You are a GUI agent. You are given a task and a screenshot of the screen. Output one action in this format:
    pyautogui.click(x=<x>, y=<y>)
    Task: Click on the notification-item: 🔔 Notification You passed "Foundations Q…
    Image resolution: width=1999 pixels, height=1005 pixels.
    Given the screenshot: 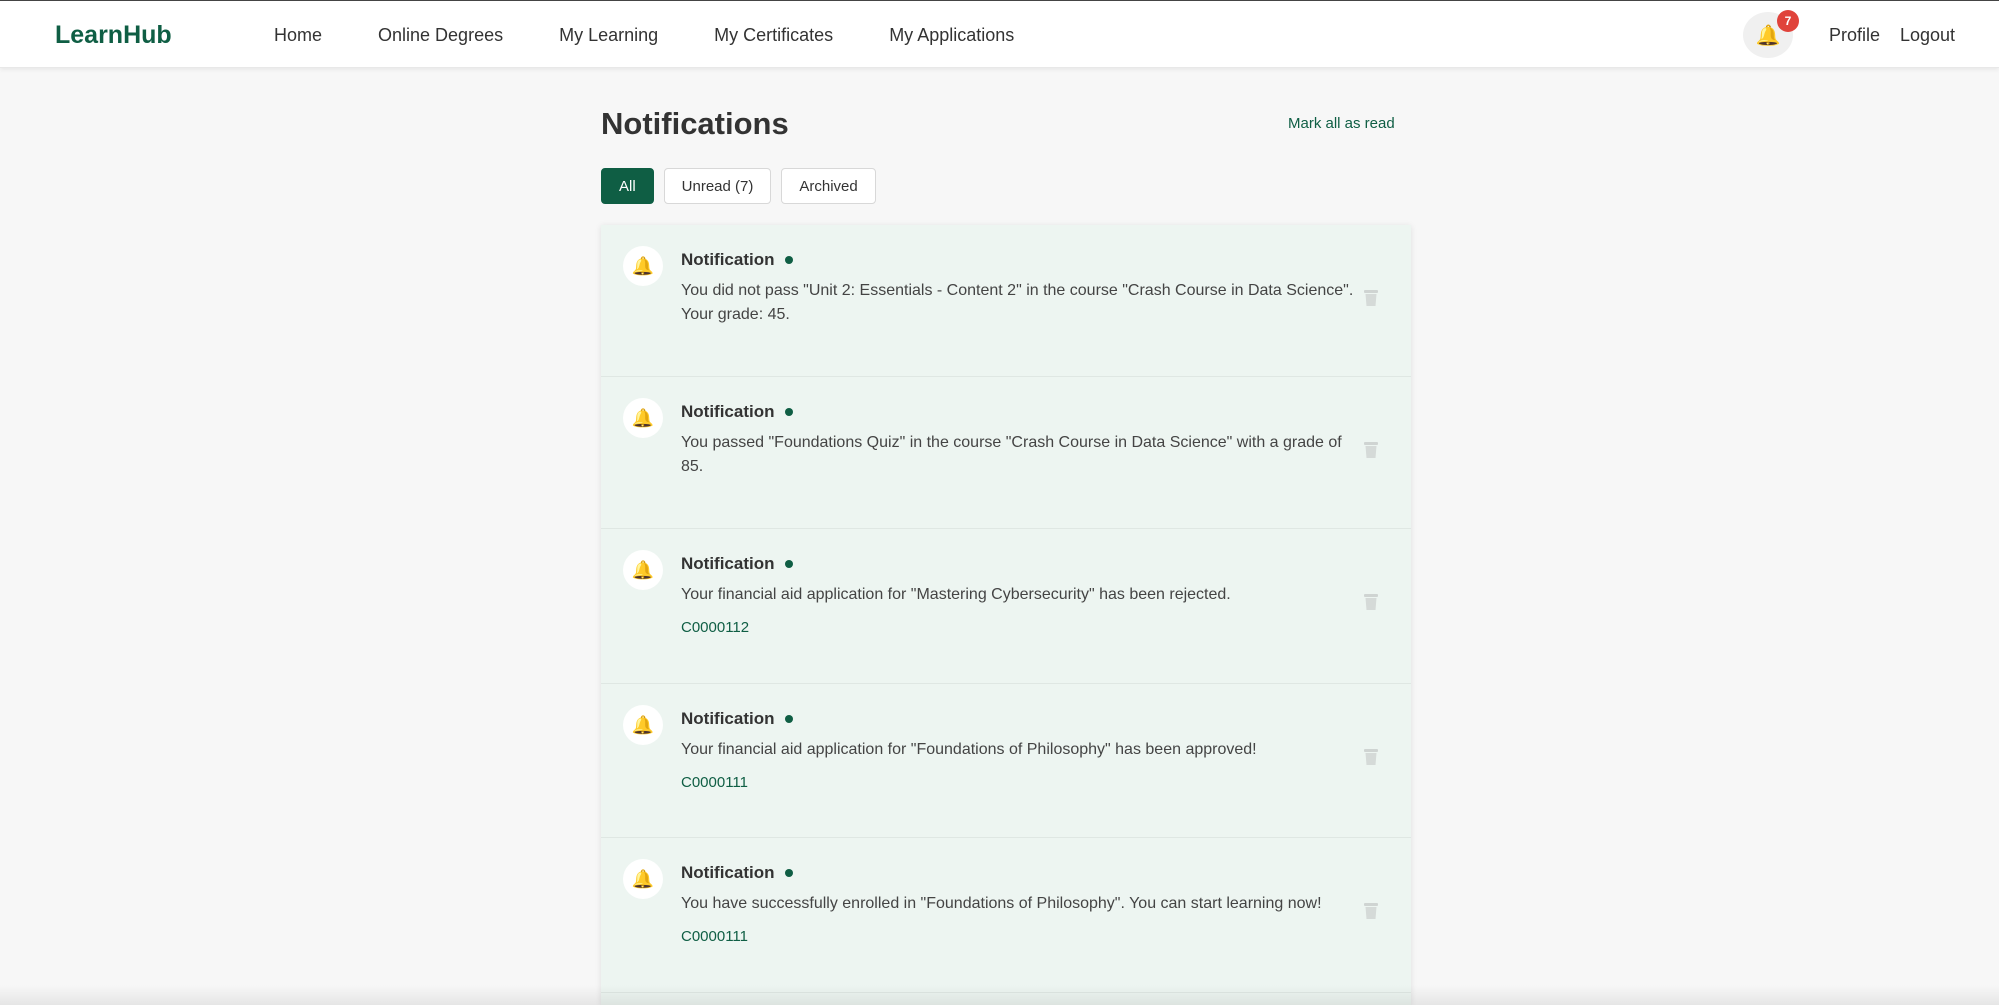 What is the action you would take?
    pyautogui.click(x=1006, y=453)
    